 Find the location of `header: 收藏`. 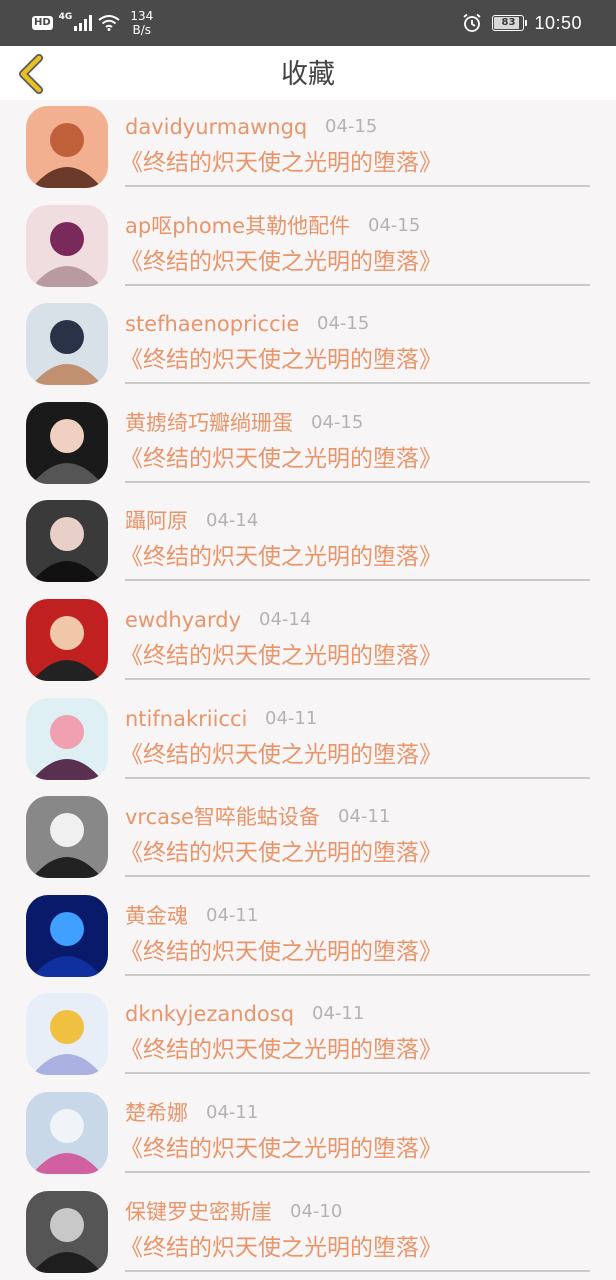

header: 收藏 is located at coordinates (308, 73).